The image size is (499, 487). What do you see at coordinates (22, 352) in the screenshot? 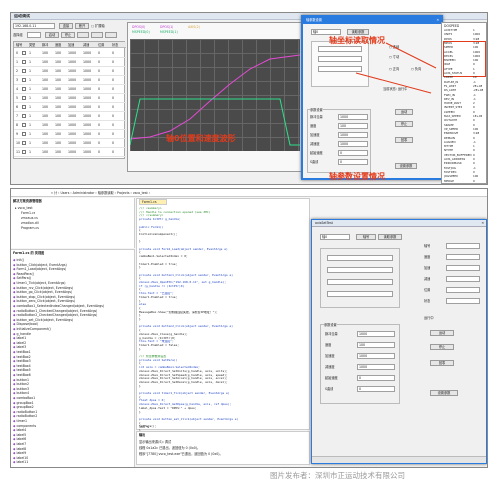
I see `class-member-item: ◆ textBox1` at bounding box center [22, 352].